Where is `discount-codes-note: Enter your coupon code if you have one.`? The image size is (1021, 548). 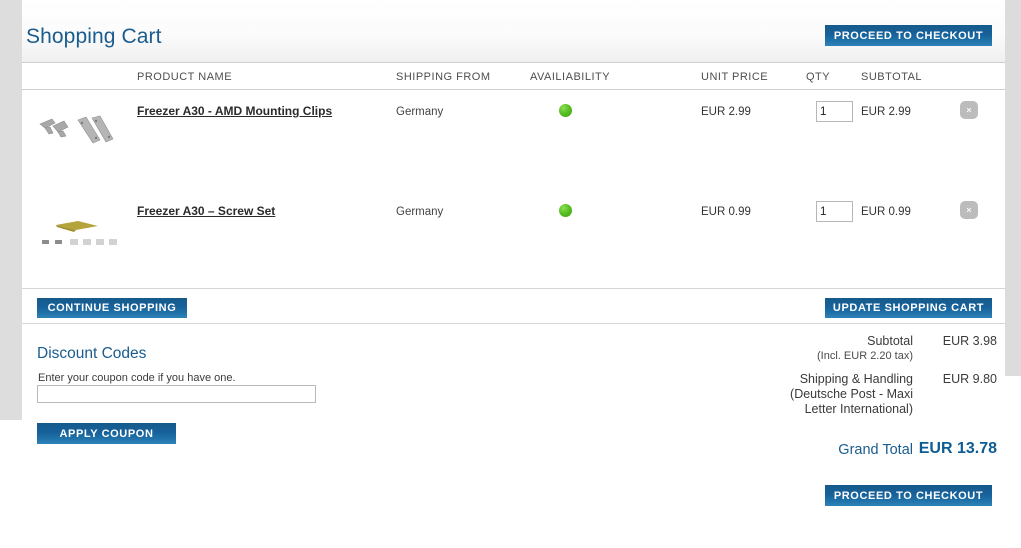
discount-codes-note: Enter your coupon code if you have one. is located at coordinates (137, 378).